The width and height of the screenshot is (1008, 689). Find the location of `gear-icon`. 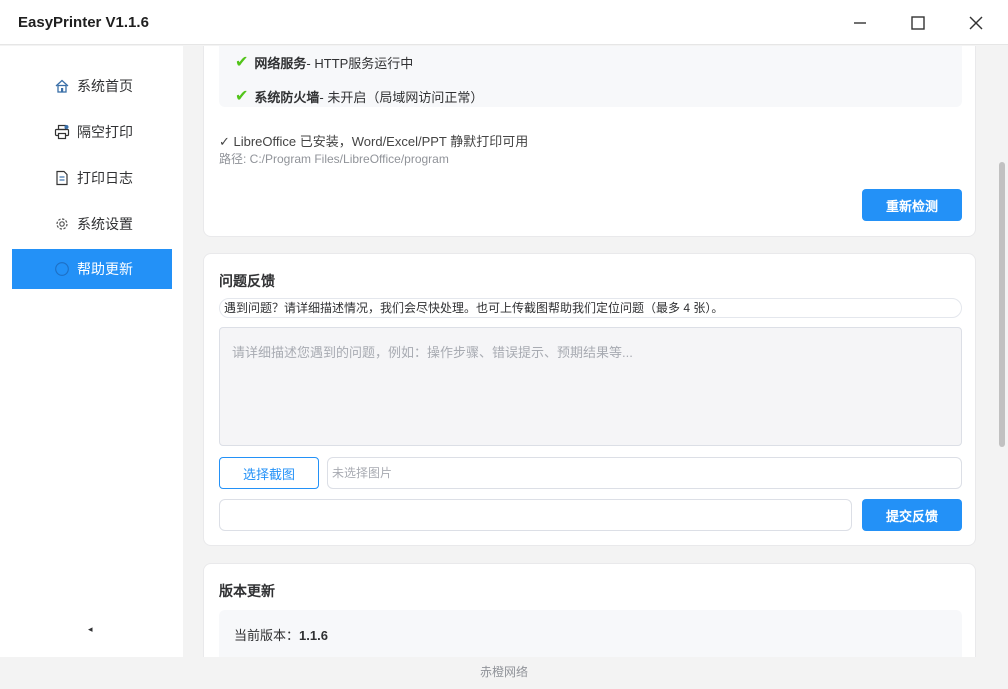

gear-icon is located at coordinates (62, 224).